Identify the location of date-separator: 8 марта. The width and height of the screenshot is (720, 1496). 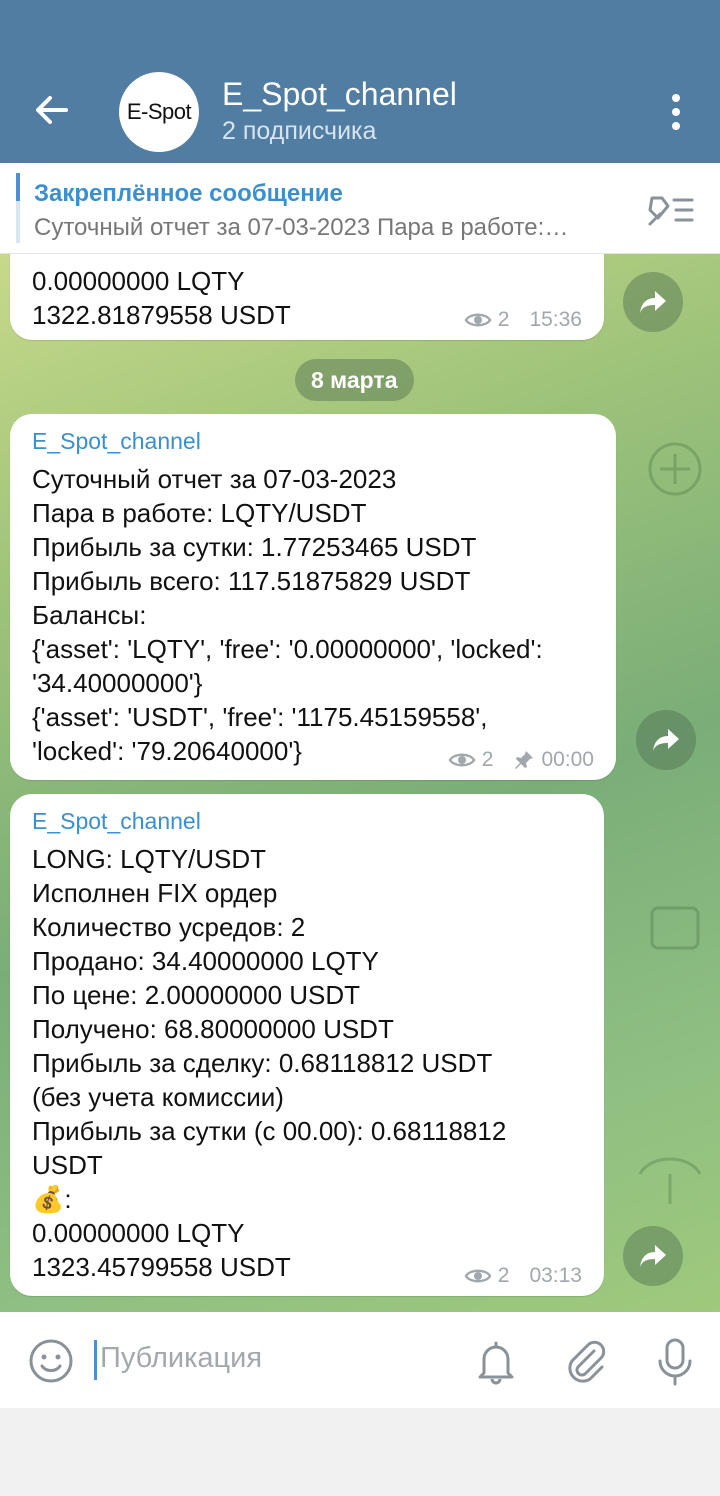
(354, 380).